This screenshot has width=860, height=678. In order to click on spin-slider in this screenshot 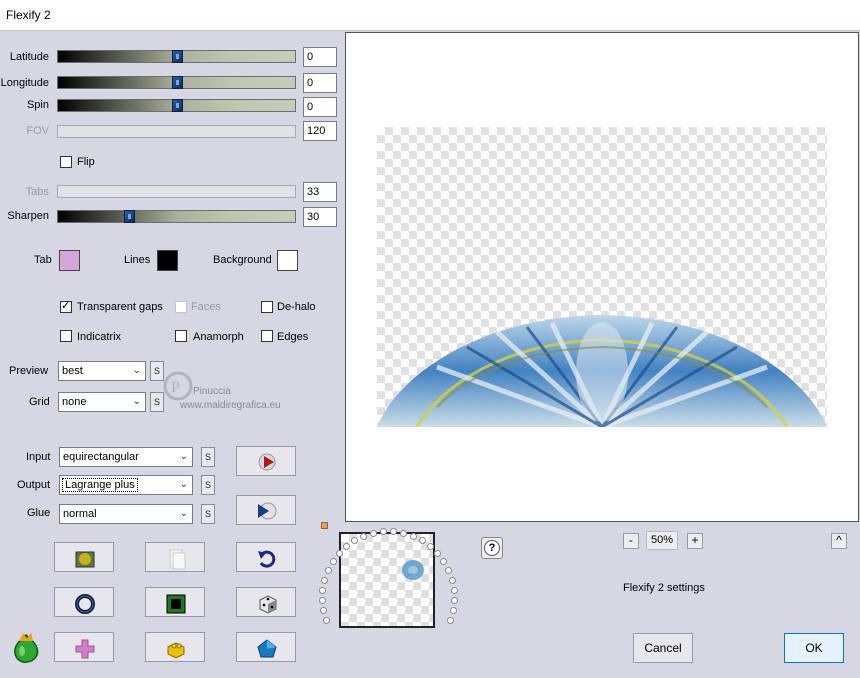, I will do `click(176, 105)`.